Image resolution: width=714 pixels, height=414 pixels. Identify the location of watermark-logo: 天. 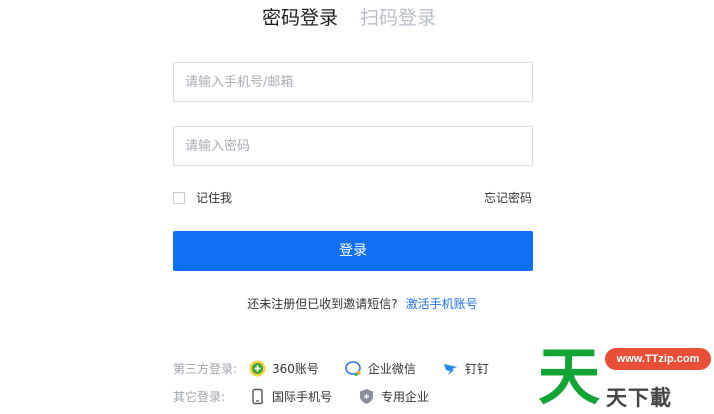
(569, 376).